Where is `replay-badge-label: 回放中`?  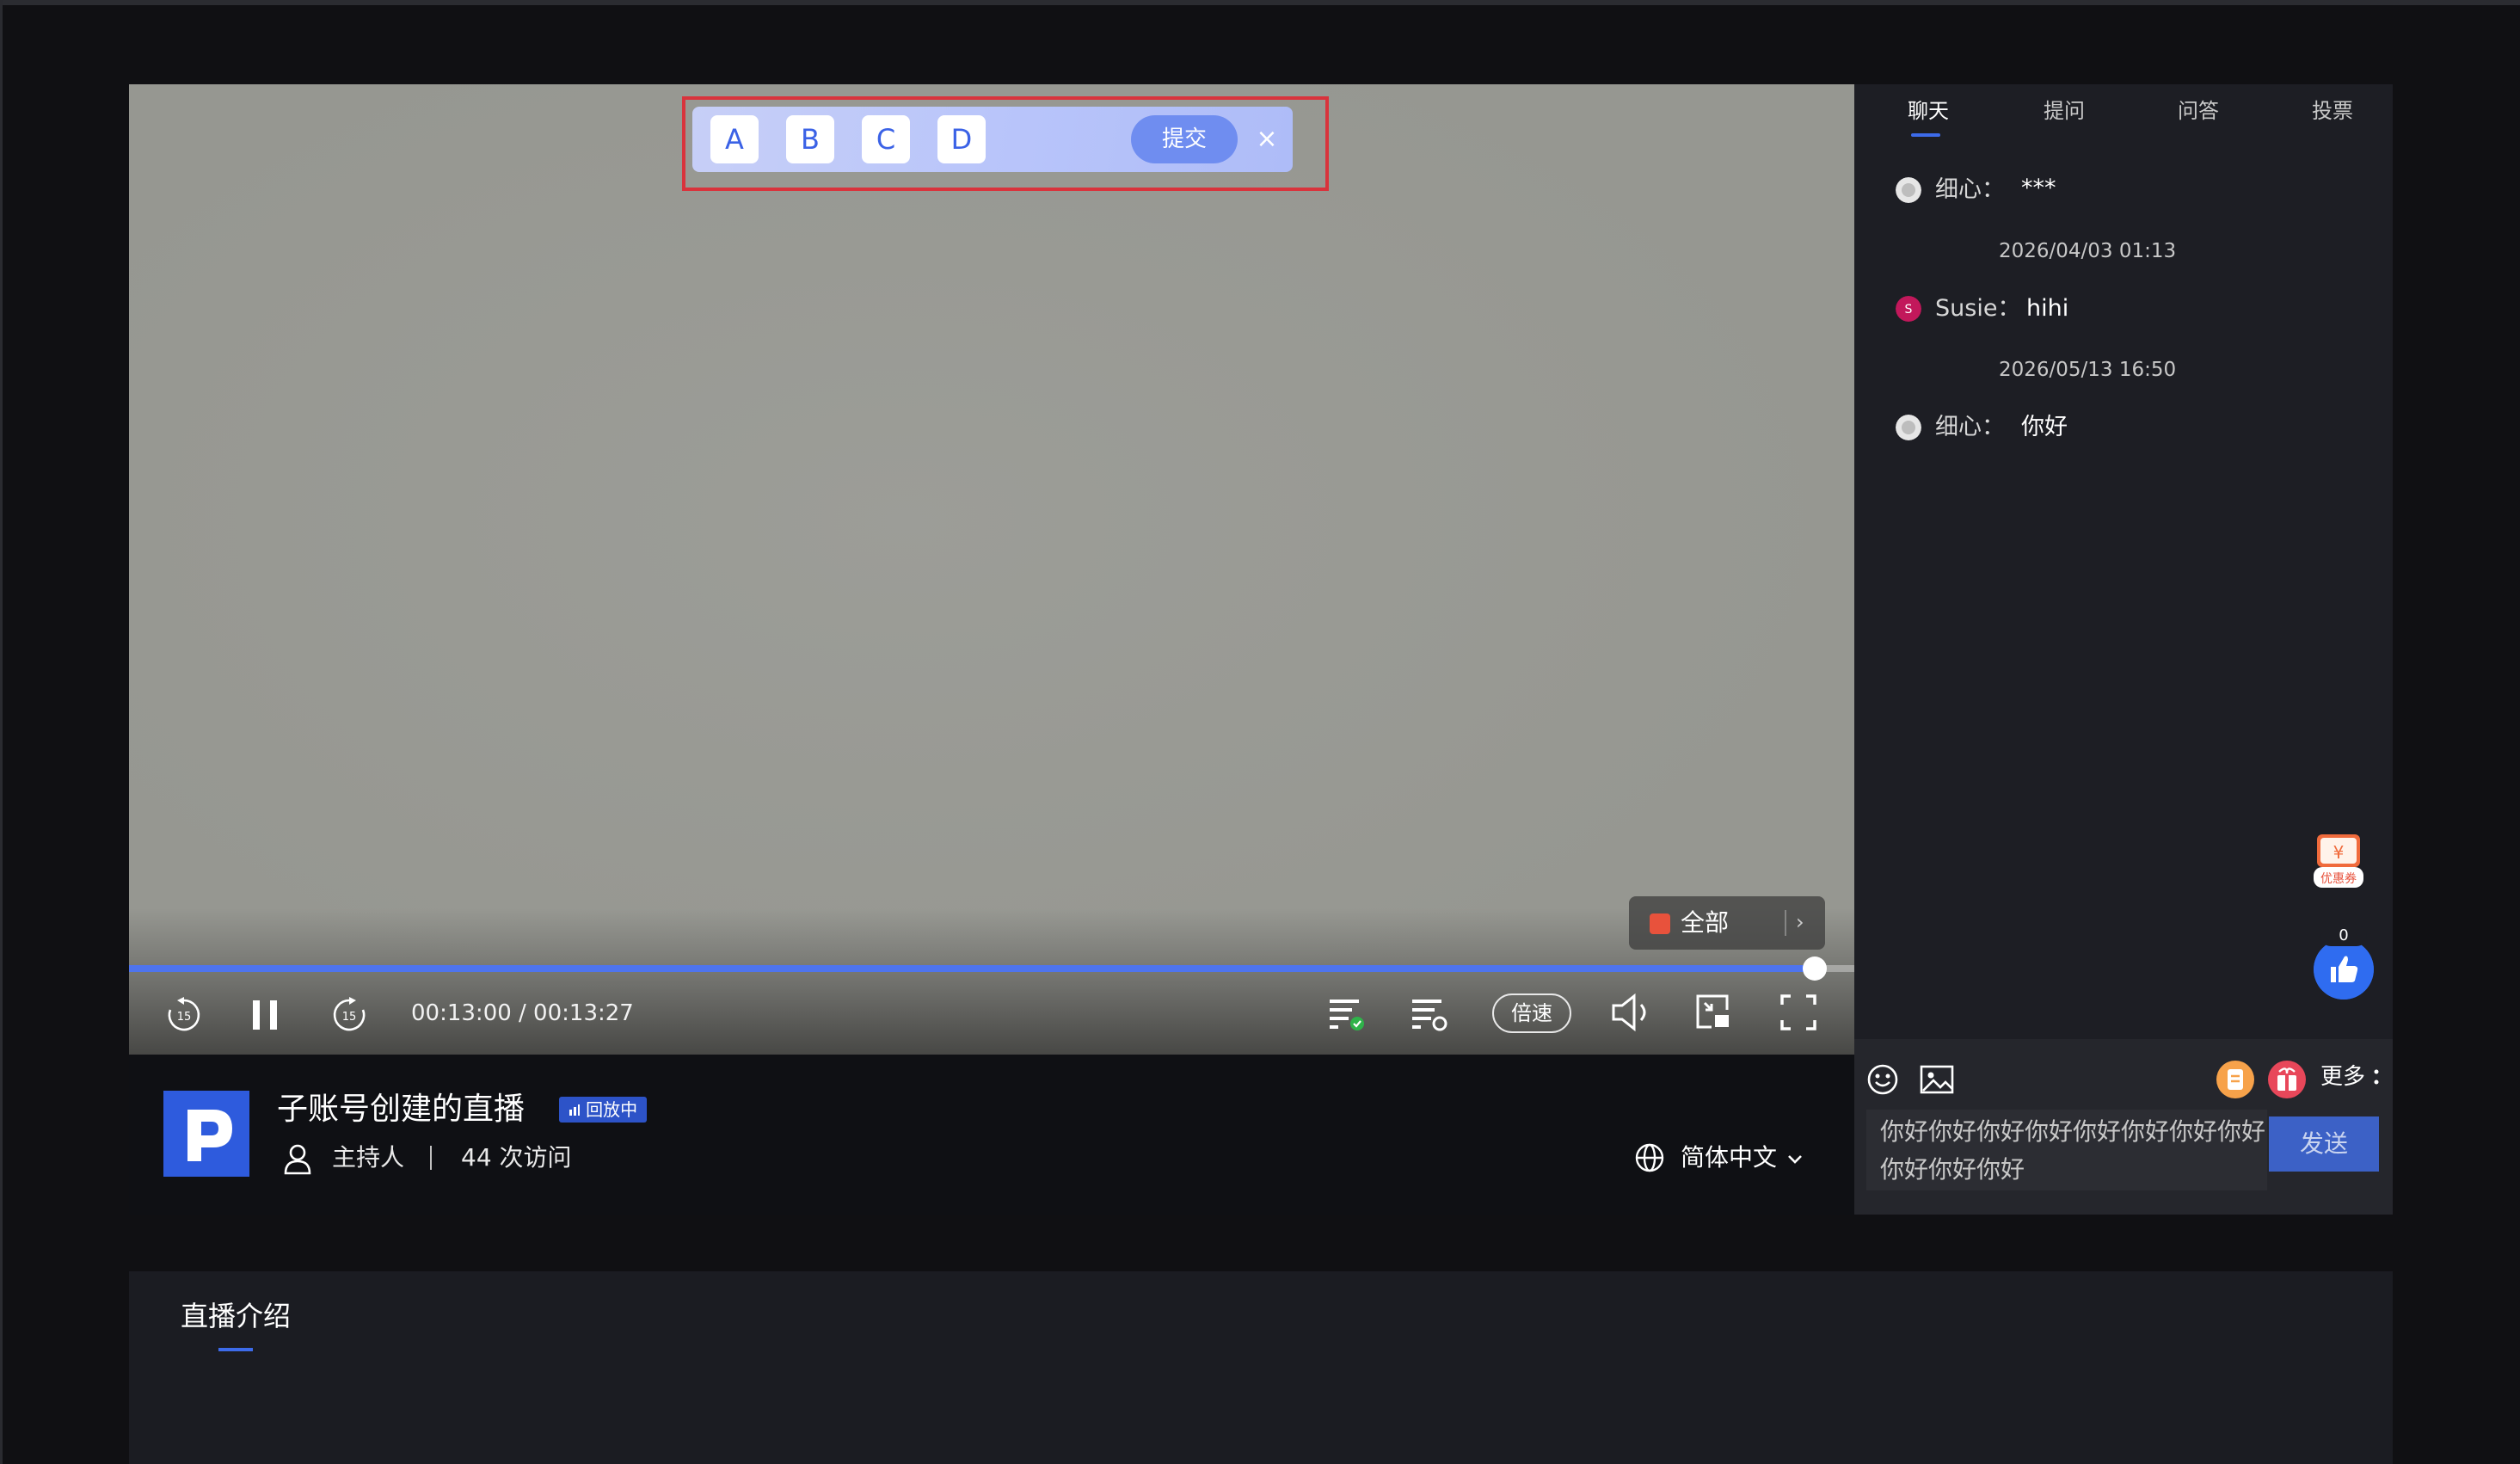
replay-badge-label: 回放中 is located at coordinates (612, 1109).